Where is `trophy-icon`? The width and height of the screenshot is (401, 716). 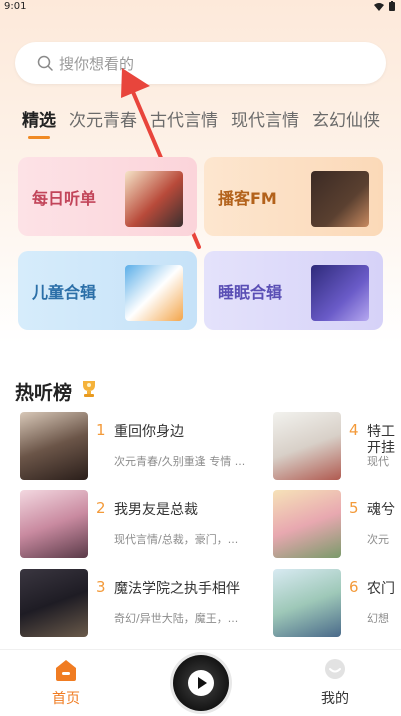
trophy-icon is located at coordinates (89, 389).